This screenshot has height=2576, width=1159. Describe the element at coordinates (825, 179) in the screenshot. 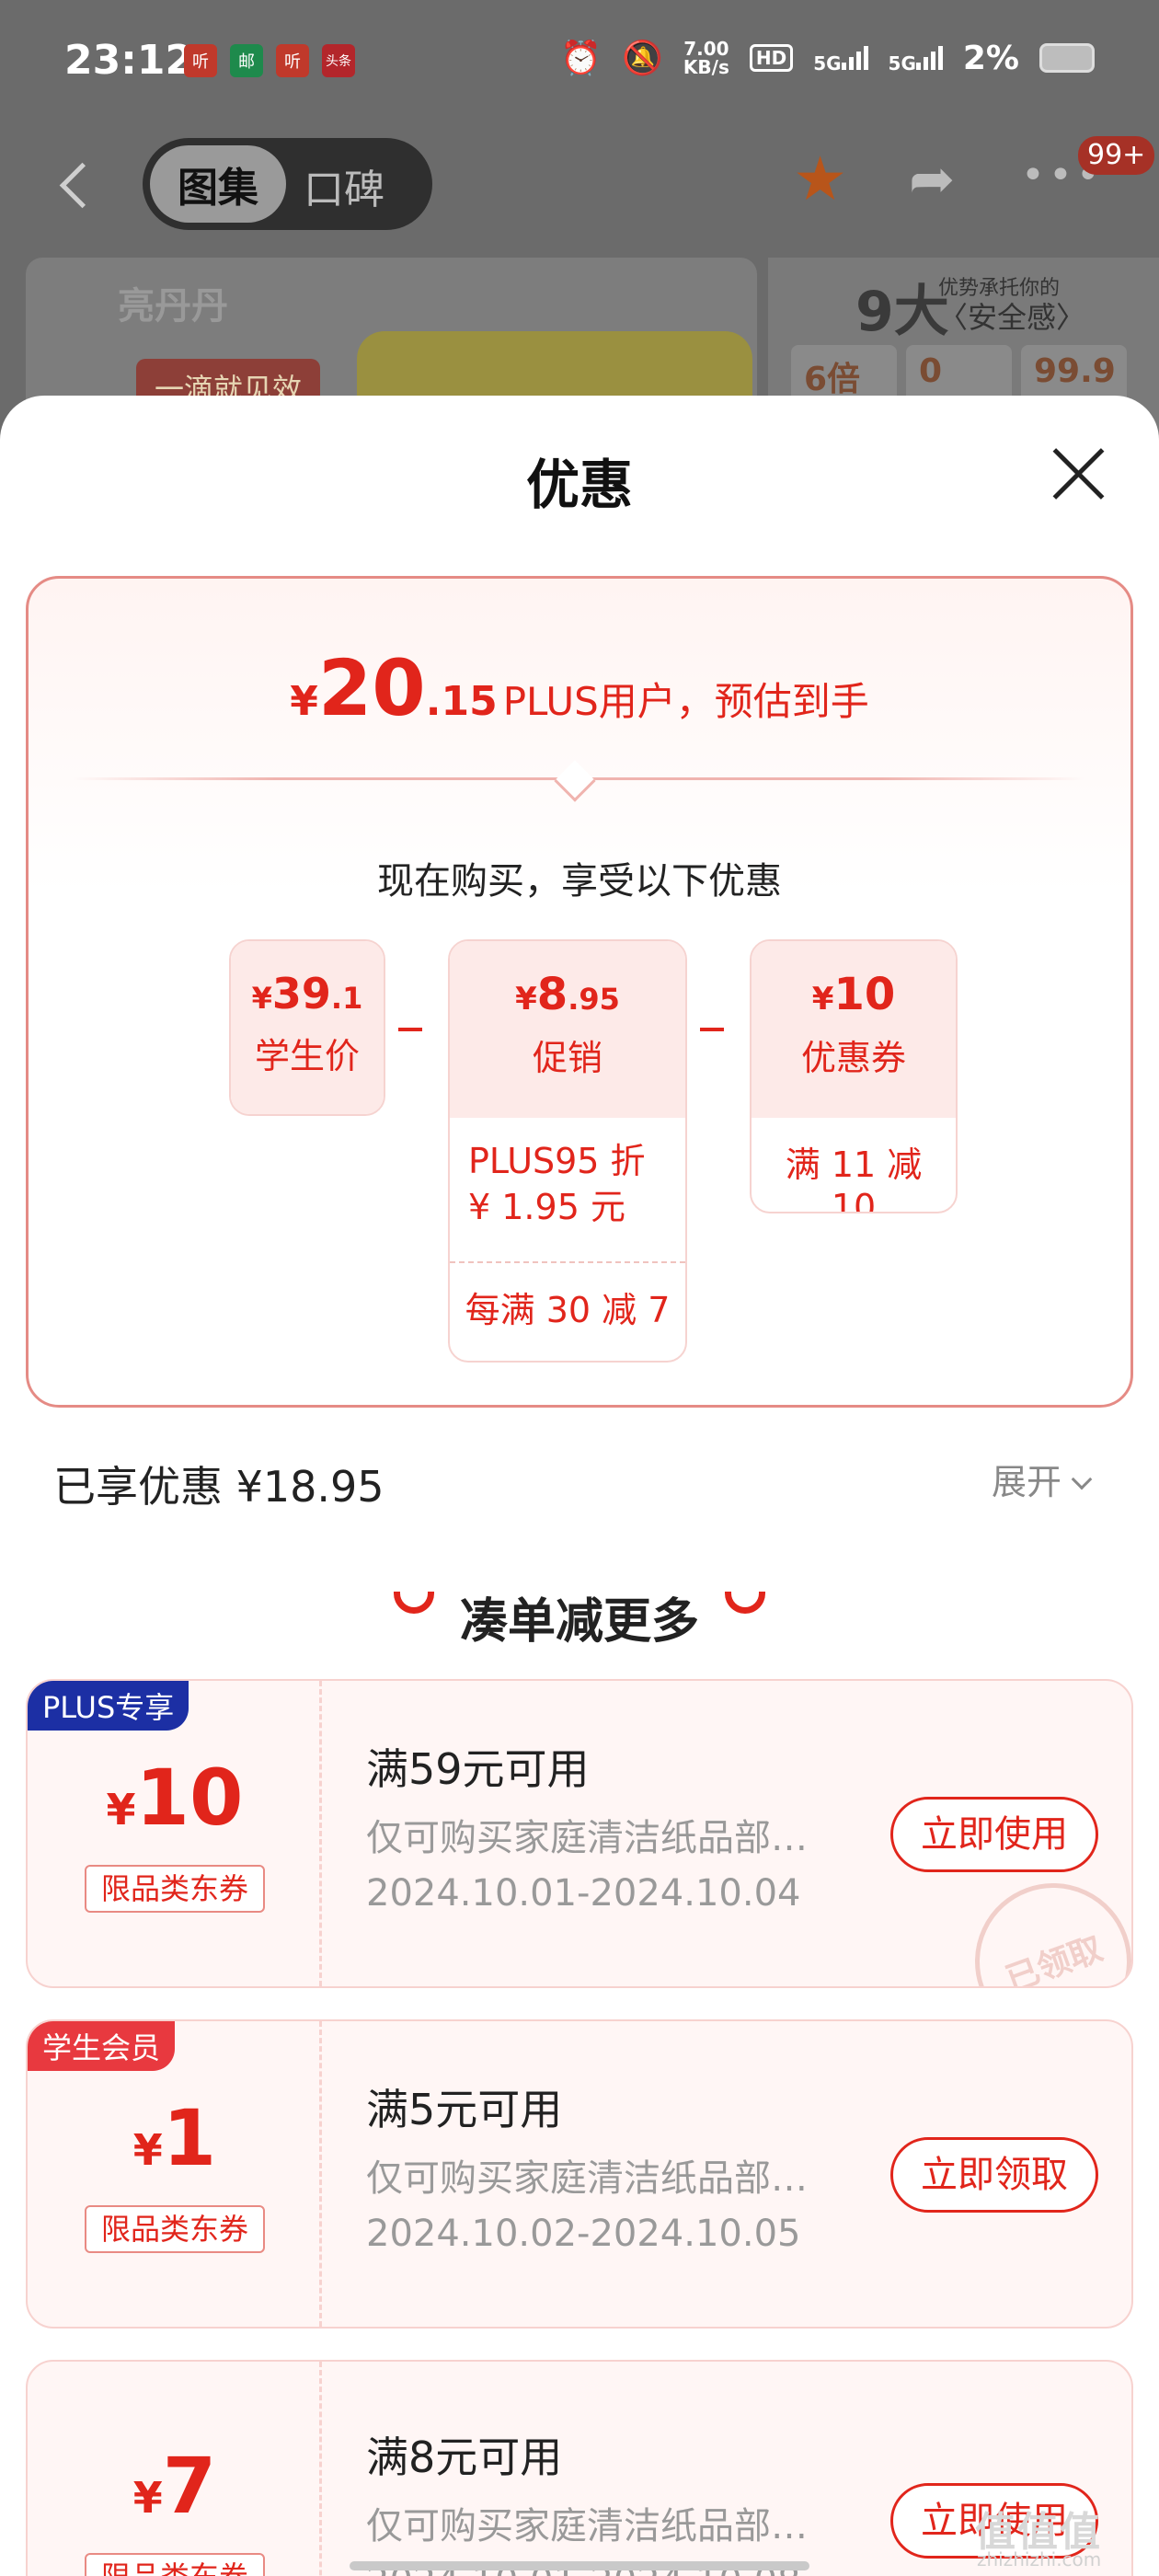

I see `favorite-star-icon: ★` at that location.